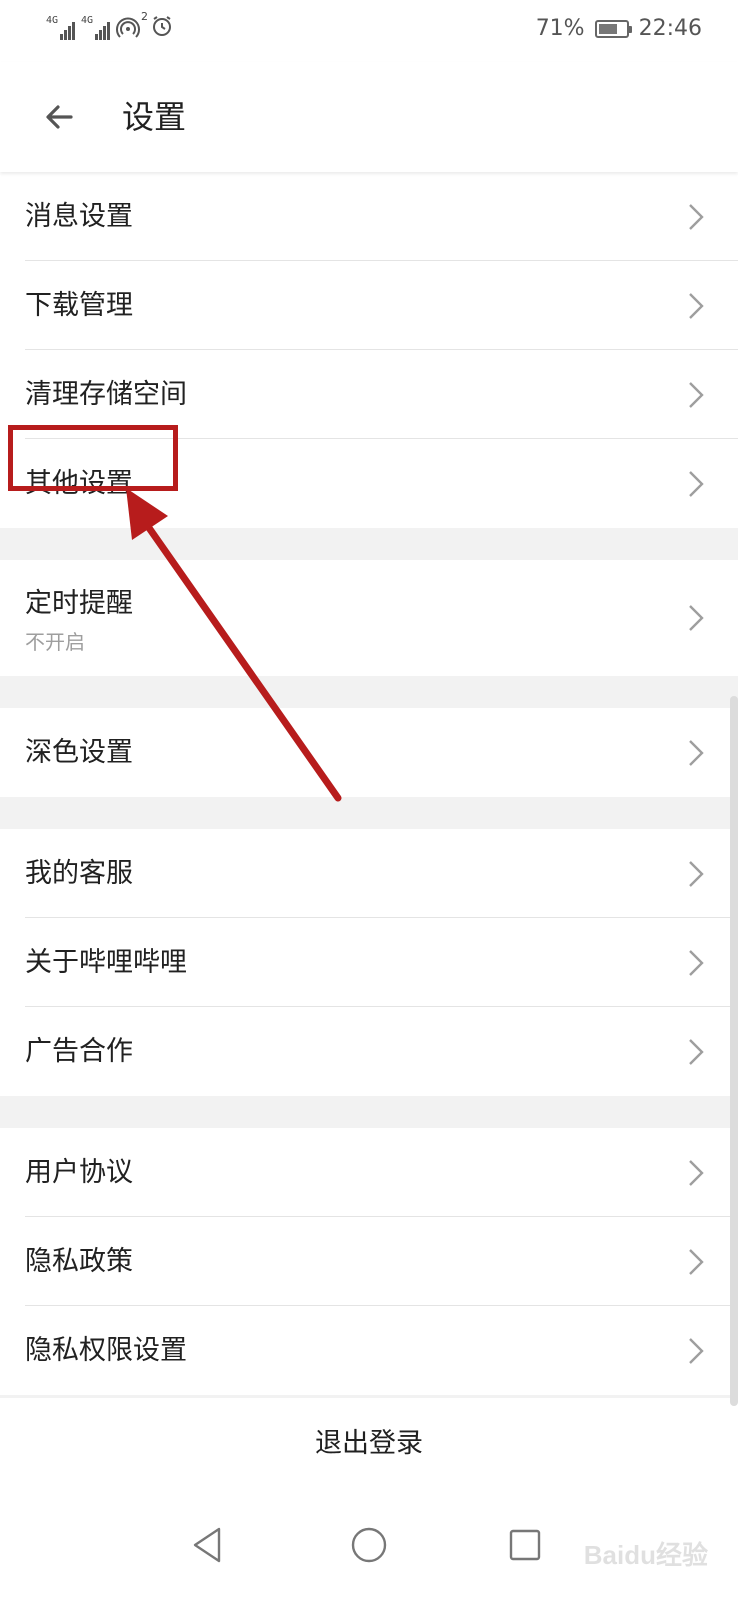 The width and height of the screenshot is (738, 1600). I want to click on settings-item-label: 定时提醒, so click(79, 603).